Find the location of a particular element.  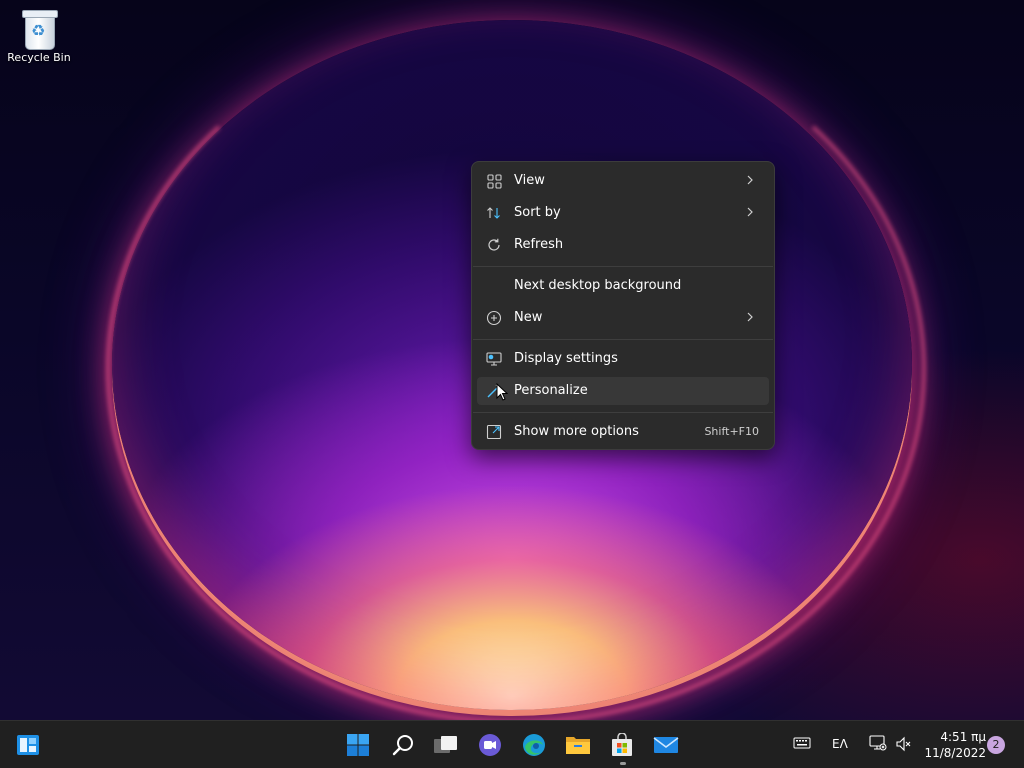

store-button is located at coordinates (622, 745).